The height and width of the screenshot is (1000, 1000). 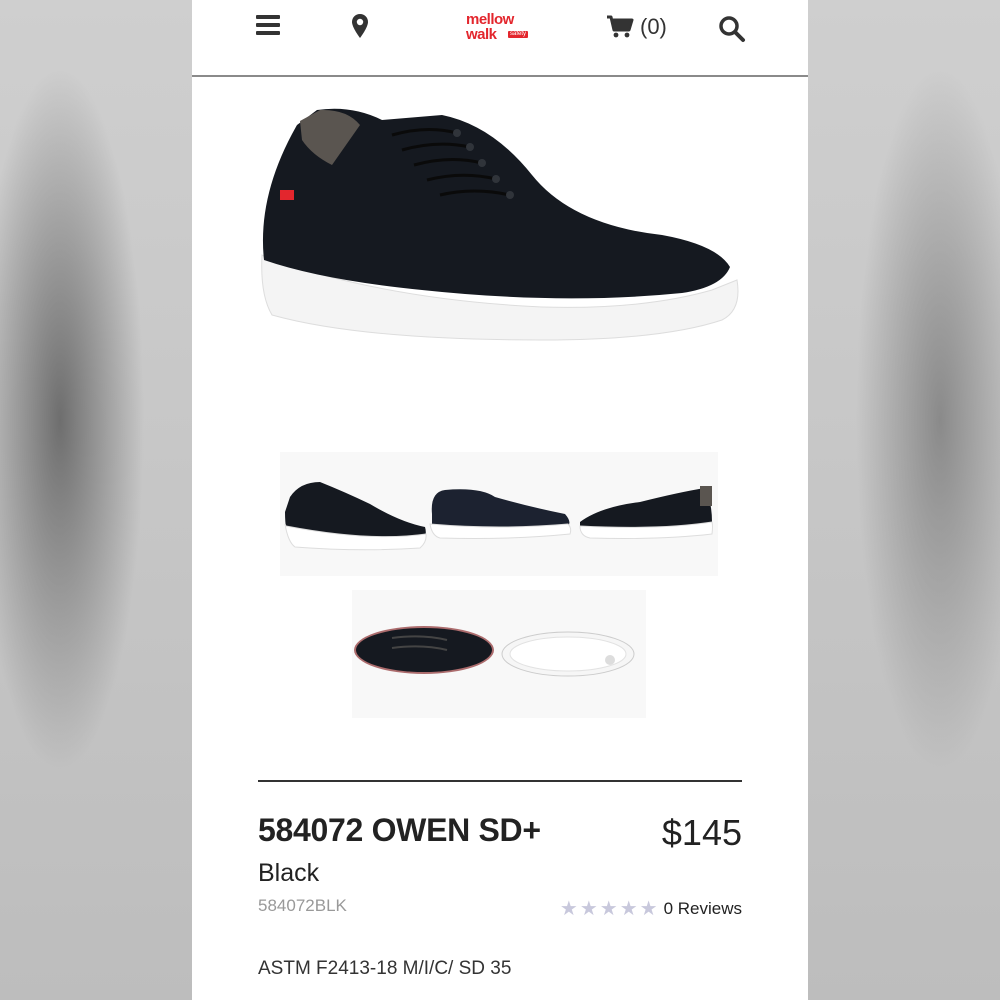 I want to click on product-sku: 584072BLK, so click(x=302, y=905).